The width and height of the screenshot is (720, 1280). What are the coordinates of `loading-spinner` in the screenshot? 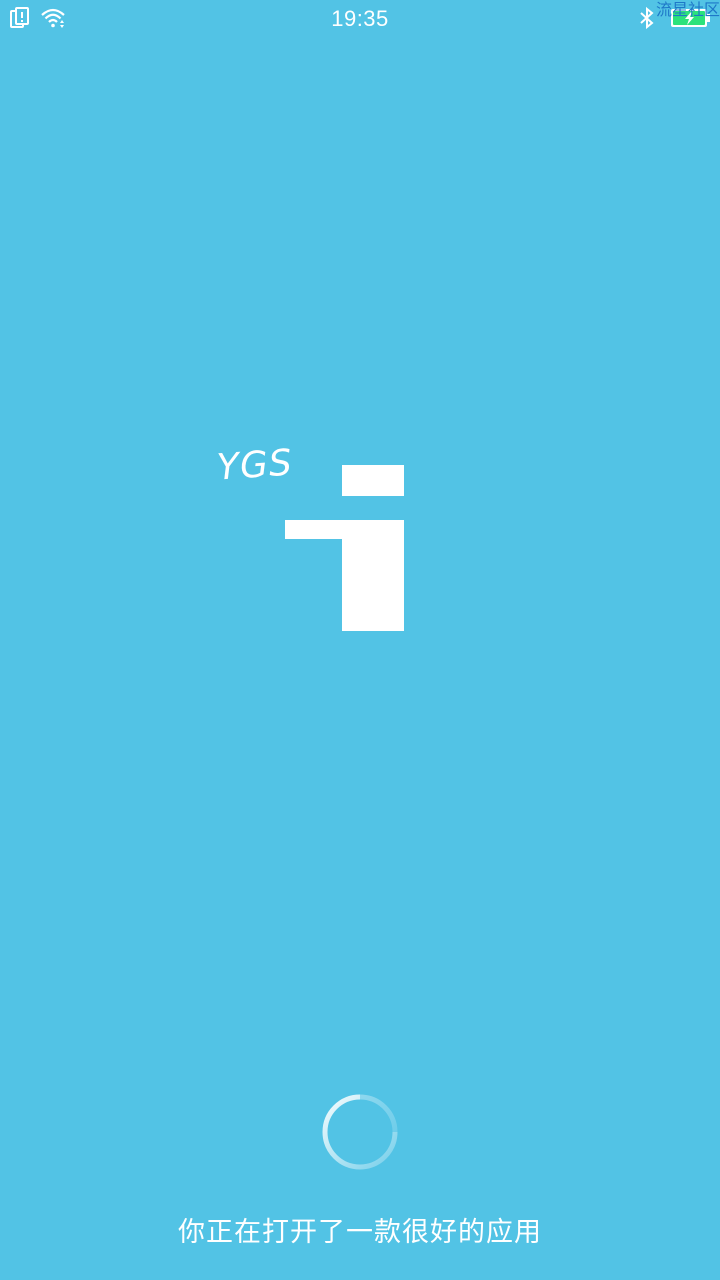 It's located at (360, 1132).